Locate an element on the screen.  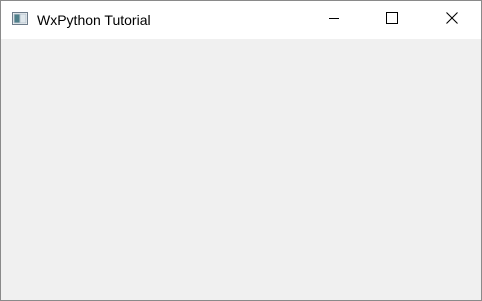
minimize-icon is located at coordinates (334, 20).